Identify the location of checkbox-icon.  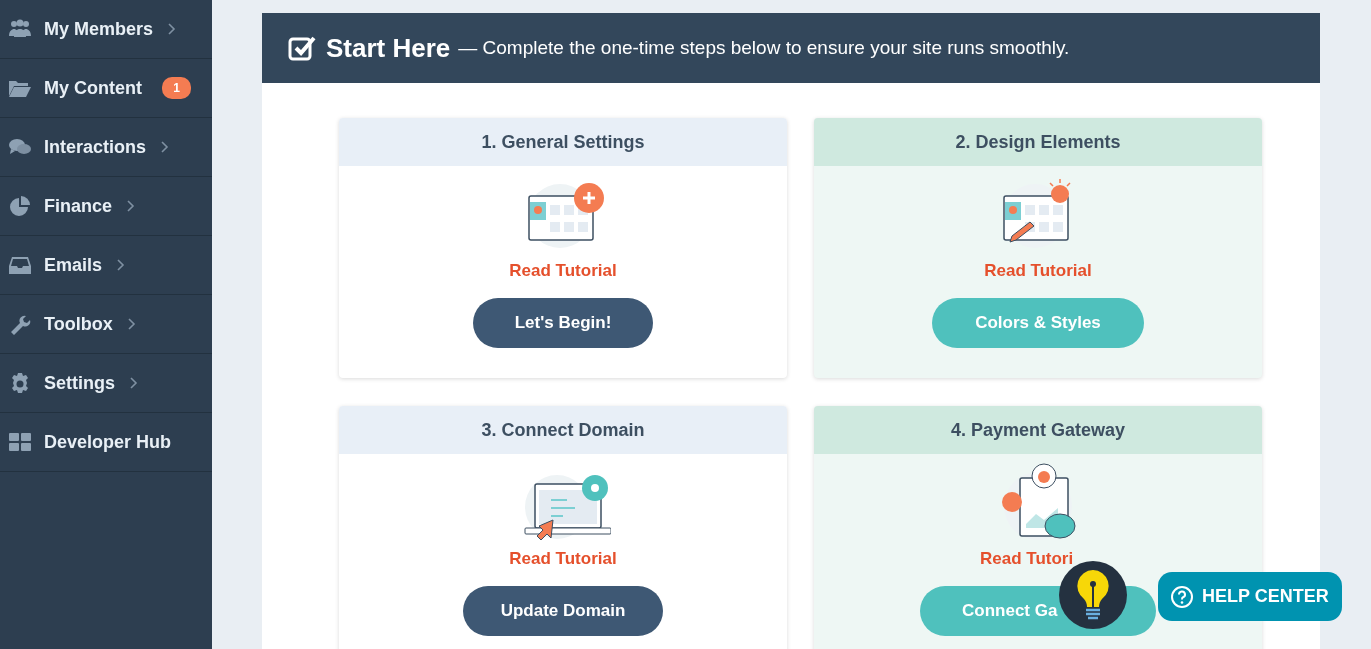
(302, 48).